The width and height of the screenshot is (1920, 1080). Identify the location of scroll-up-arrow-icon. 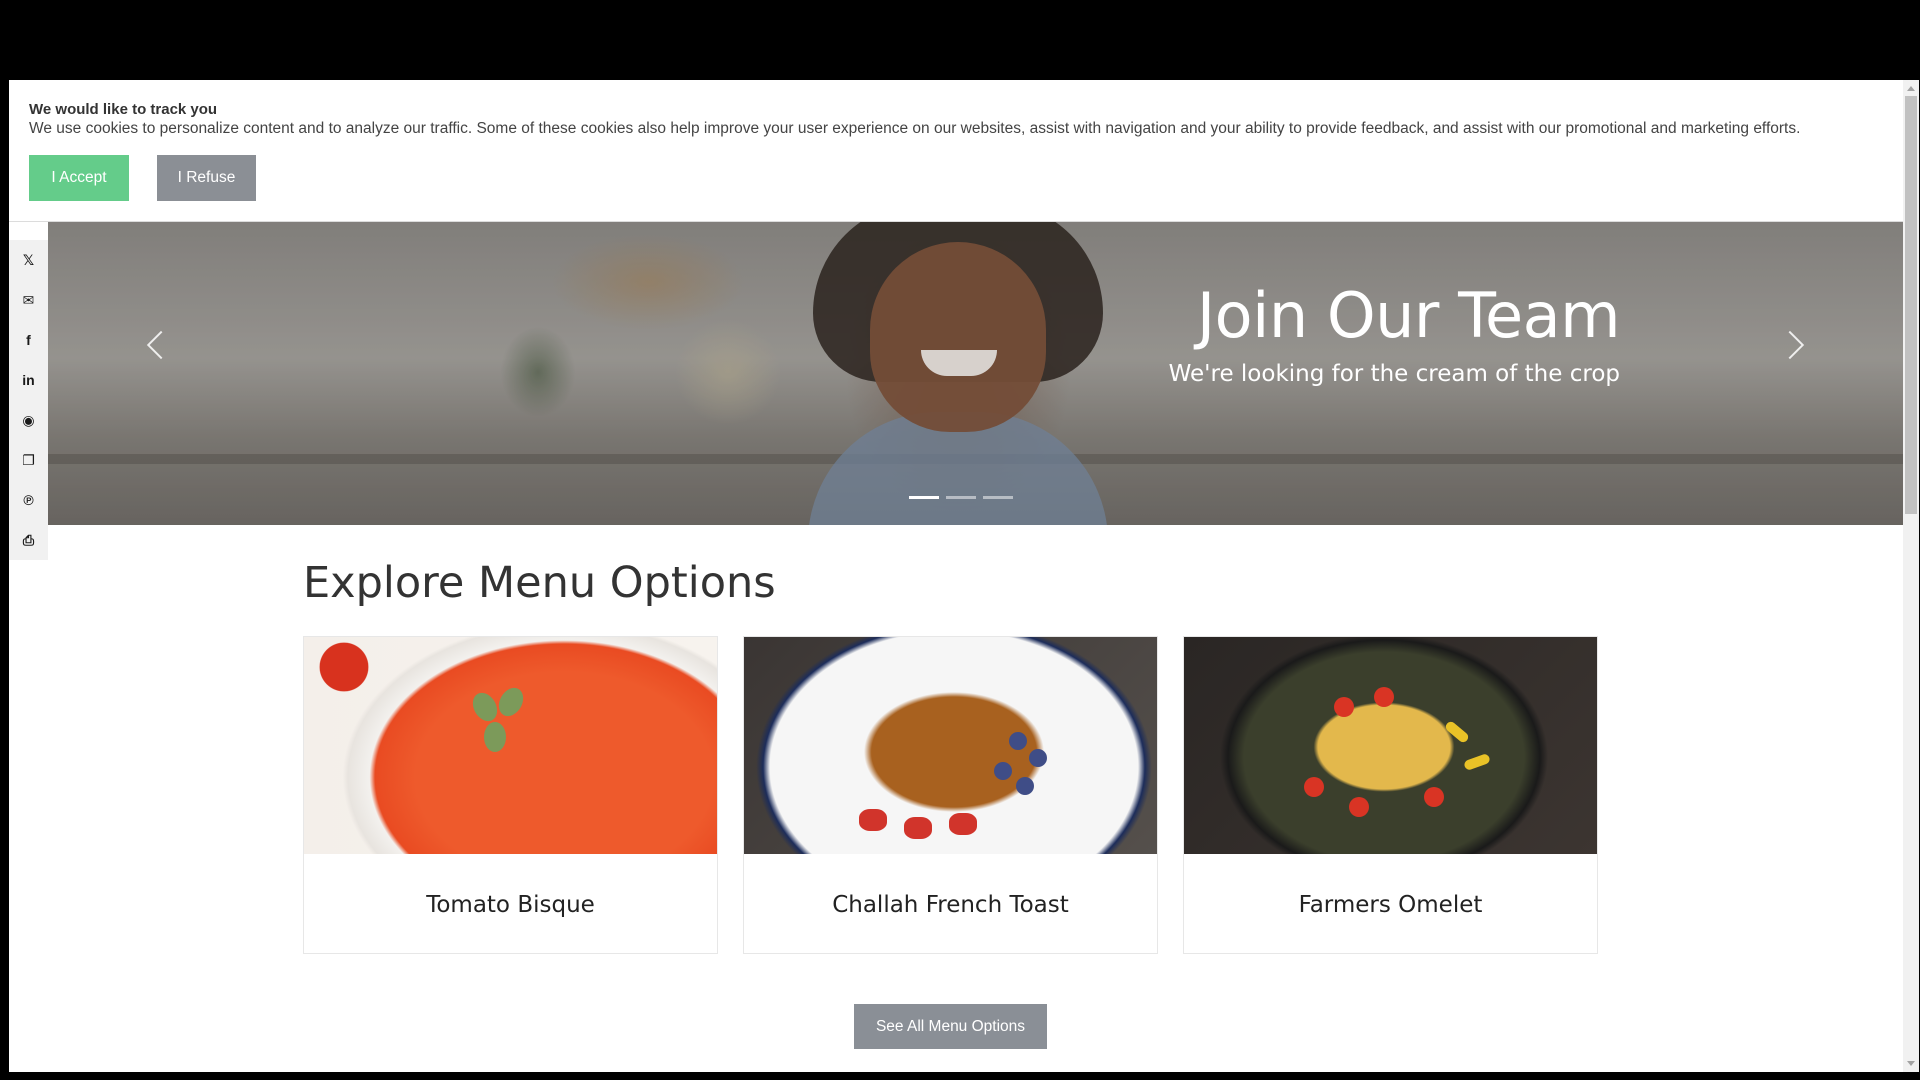
(1911, 88).